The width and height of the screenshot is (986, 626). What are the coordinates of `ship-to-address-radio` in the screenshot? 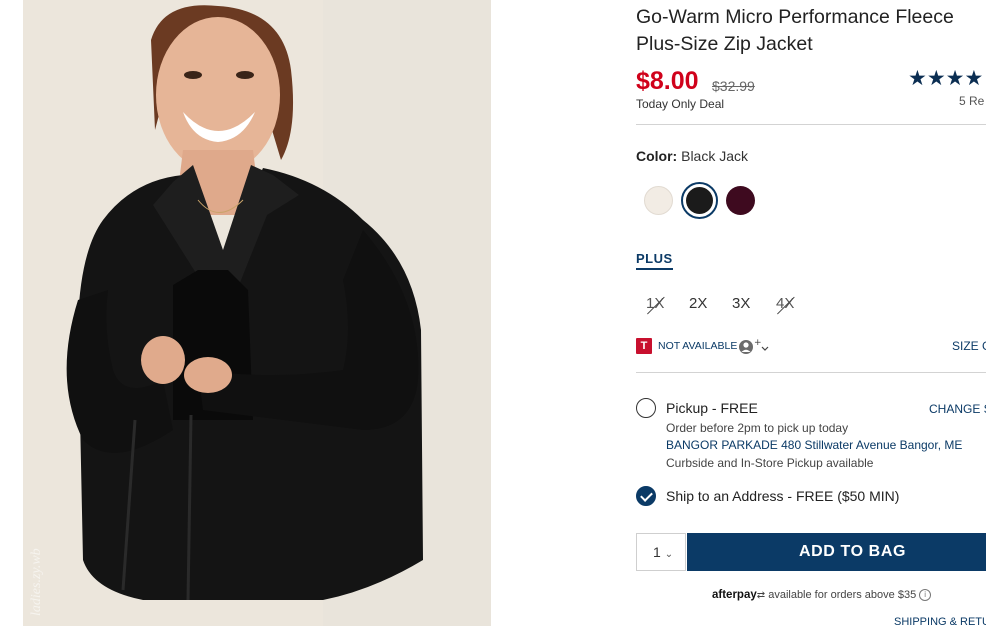 It's located at (646, 496).